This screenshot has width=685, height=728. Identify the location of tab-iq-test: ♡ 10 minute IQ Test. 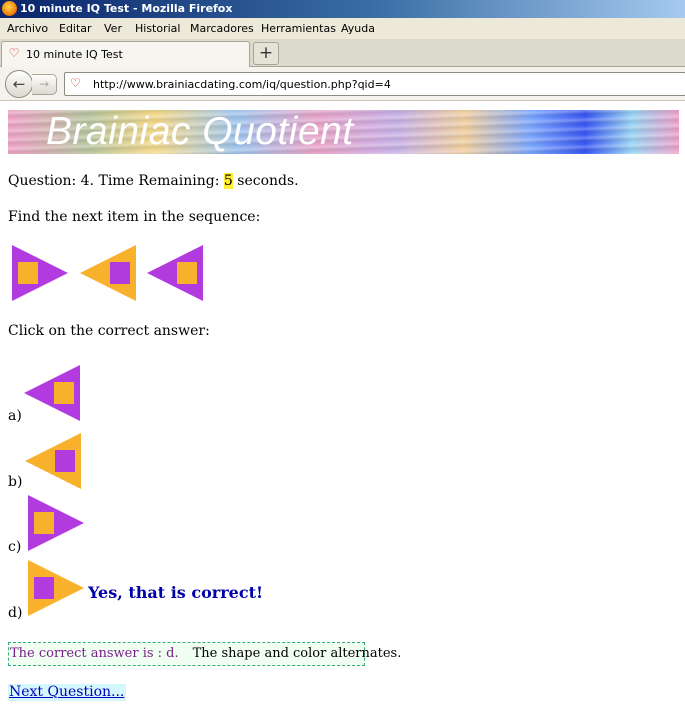
(125, 54).